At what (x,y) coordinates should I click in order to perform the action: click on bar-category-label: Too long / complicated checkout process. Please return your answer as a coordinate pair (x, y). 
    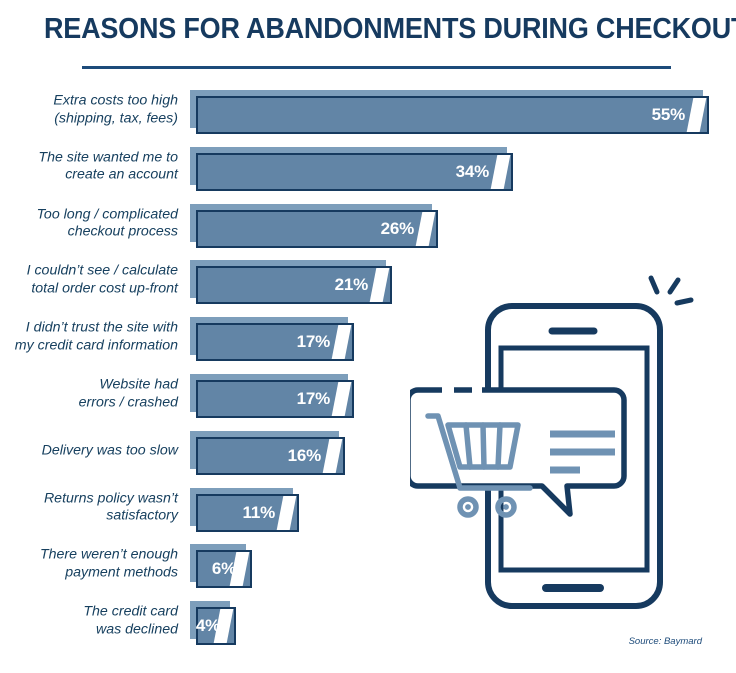
    Looking at the image, I should click on (107, 223).